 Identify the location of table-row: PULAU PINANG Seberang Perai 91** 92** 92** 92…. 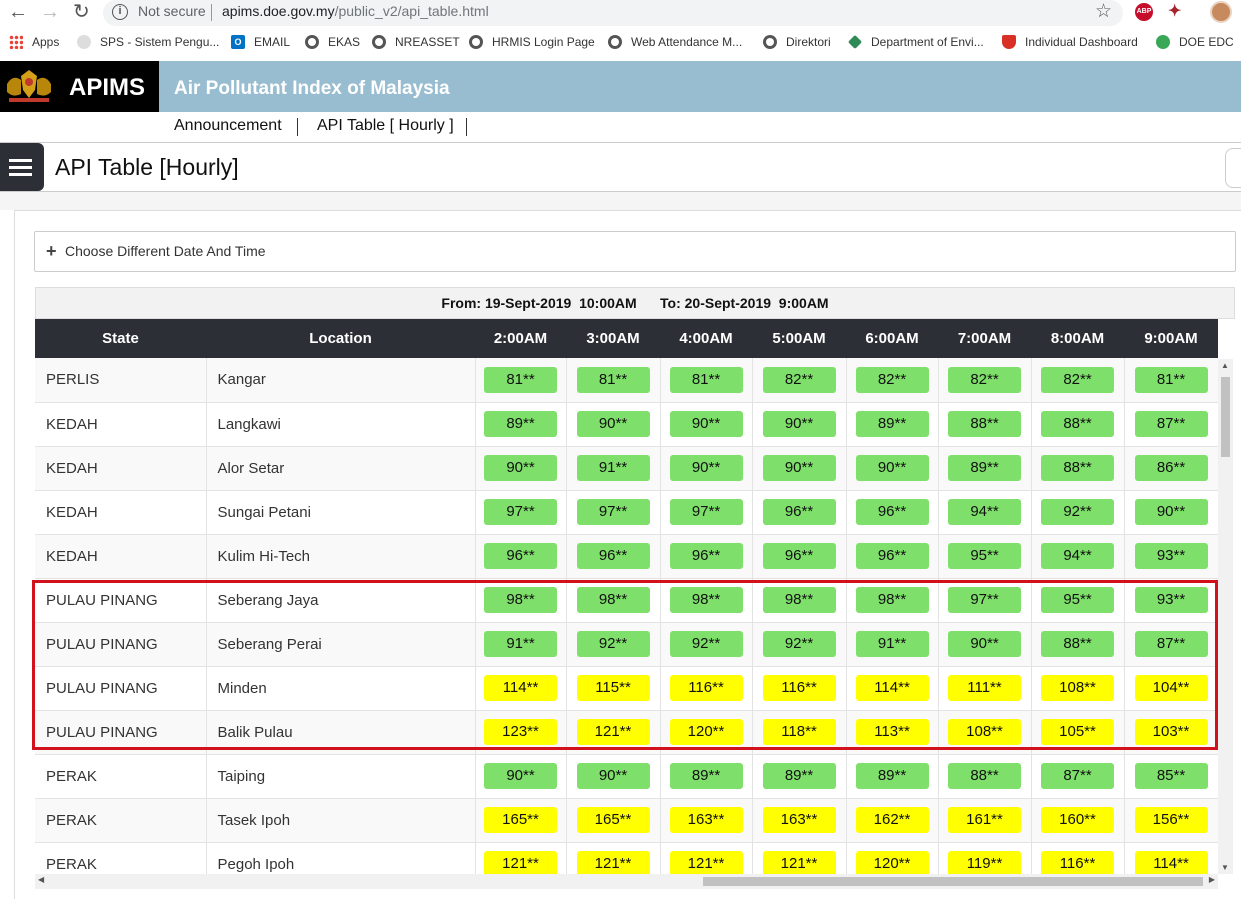
(626, 644).